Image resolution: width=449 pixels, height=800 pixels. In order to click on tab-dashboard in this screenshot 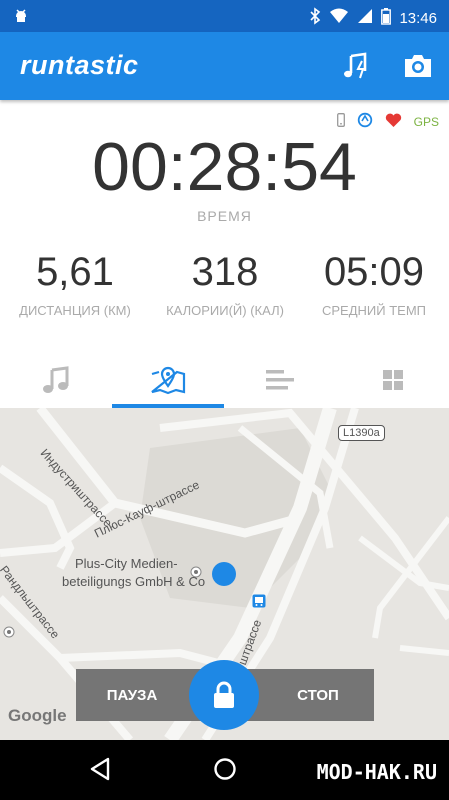, I will do `click(393, 380)`.